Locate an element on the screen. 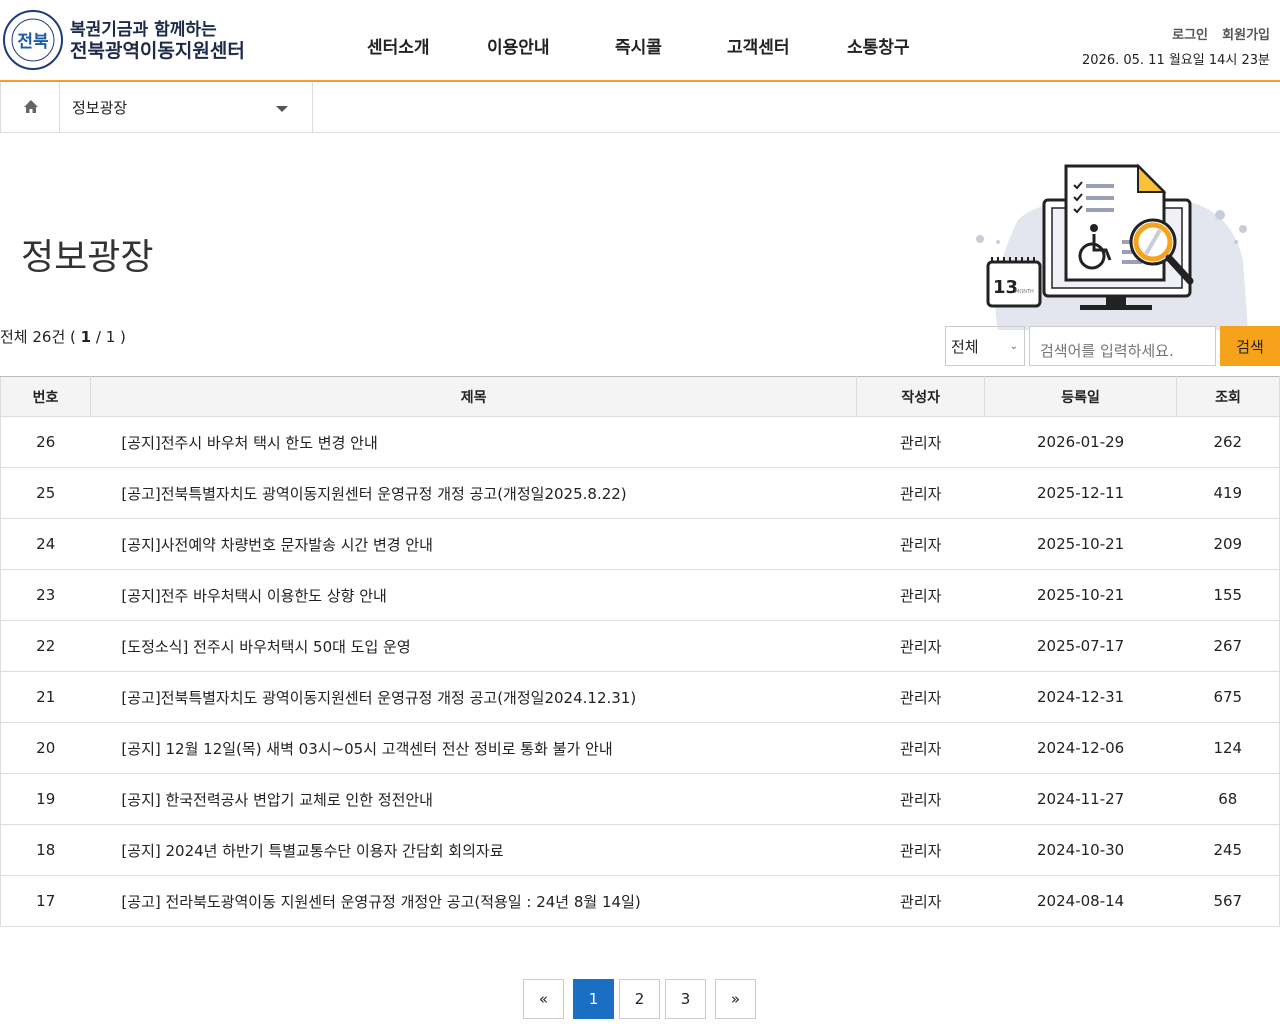  section-dropdown: 정보광장 is located at coordinates (186, 107).